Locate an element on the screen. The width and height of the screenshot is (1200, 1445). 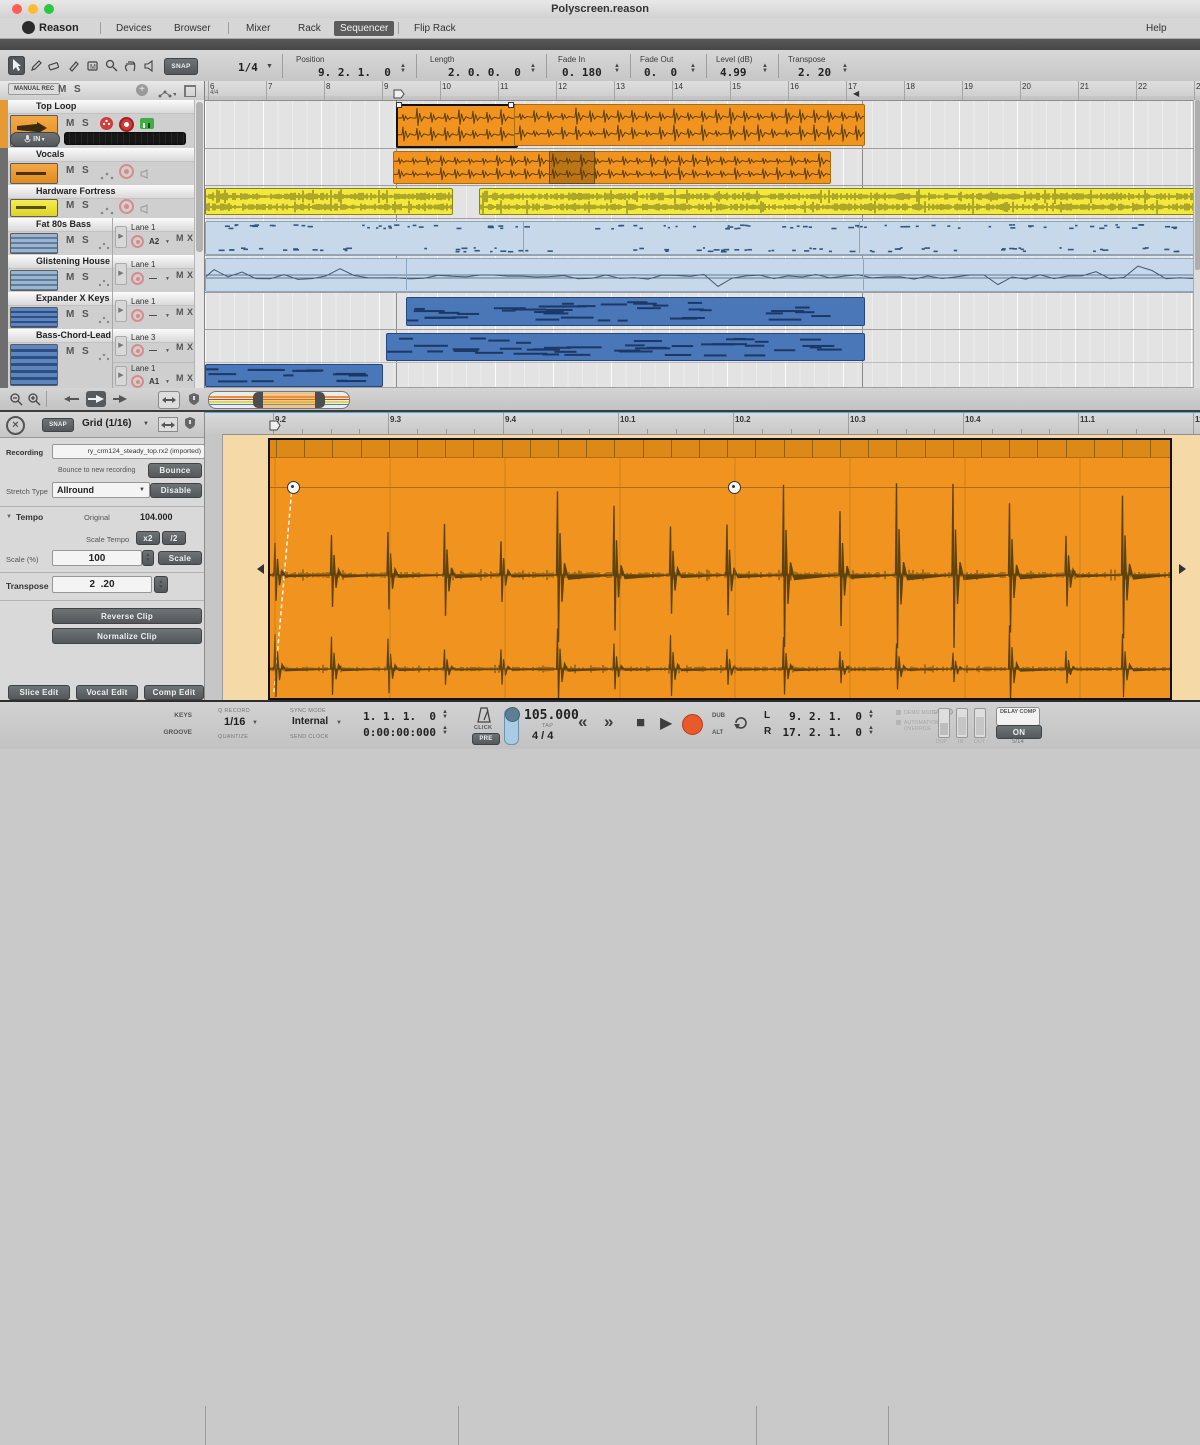
editor-snap-toggle: SNAP is located at coordinates (58, 425).